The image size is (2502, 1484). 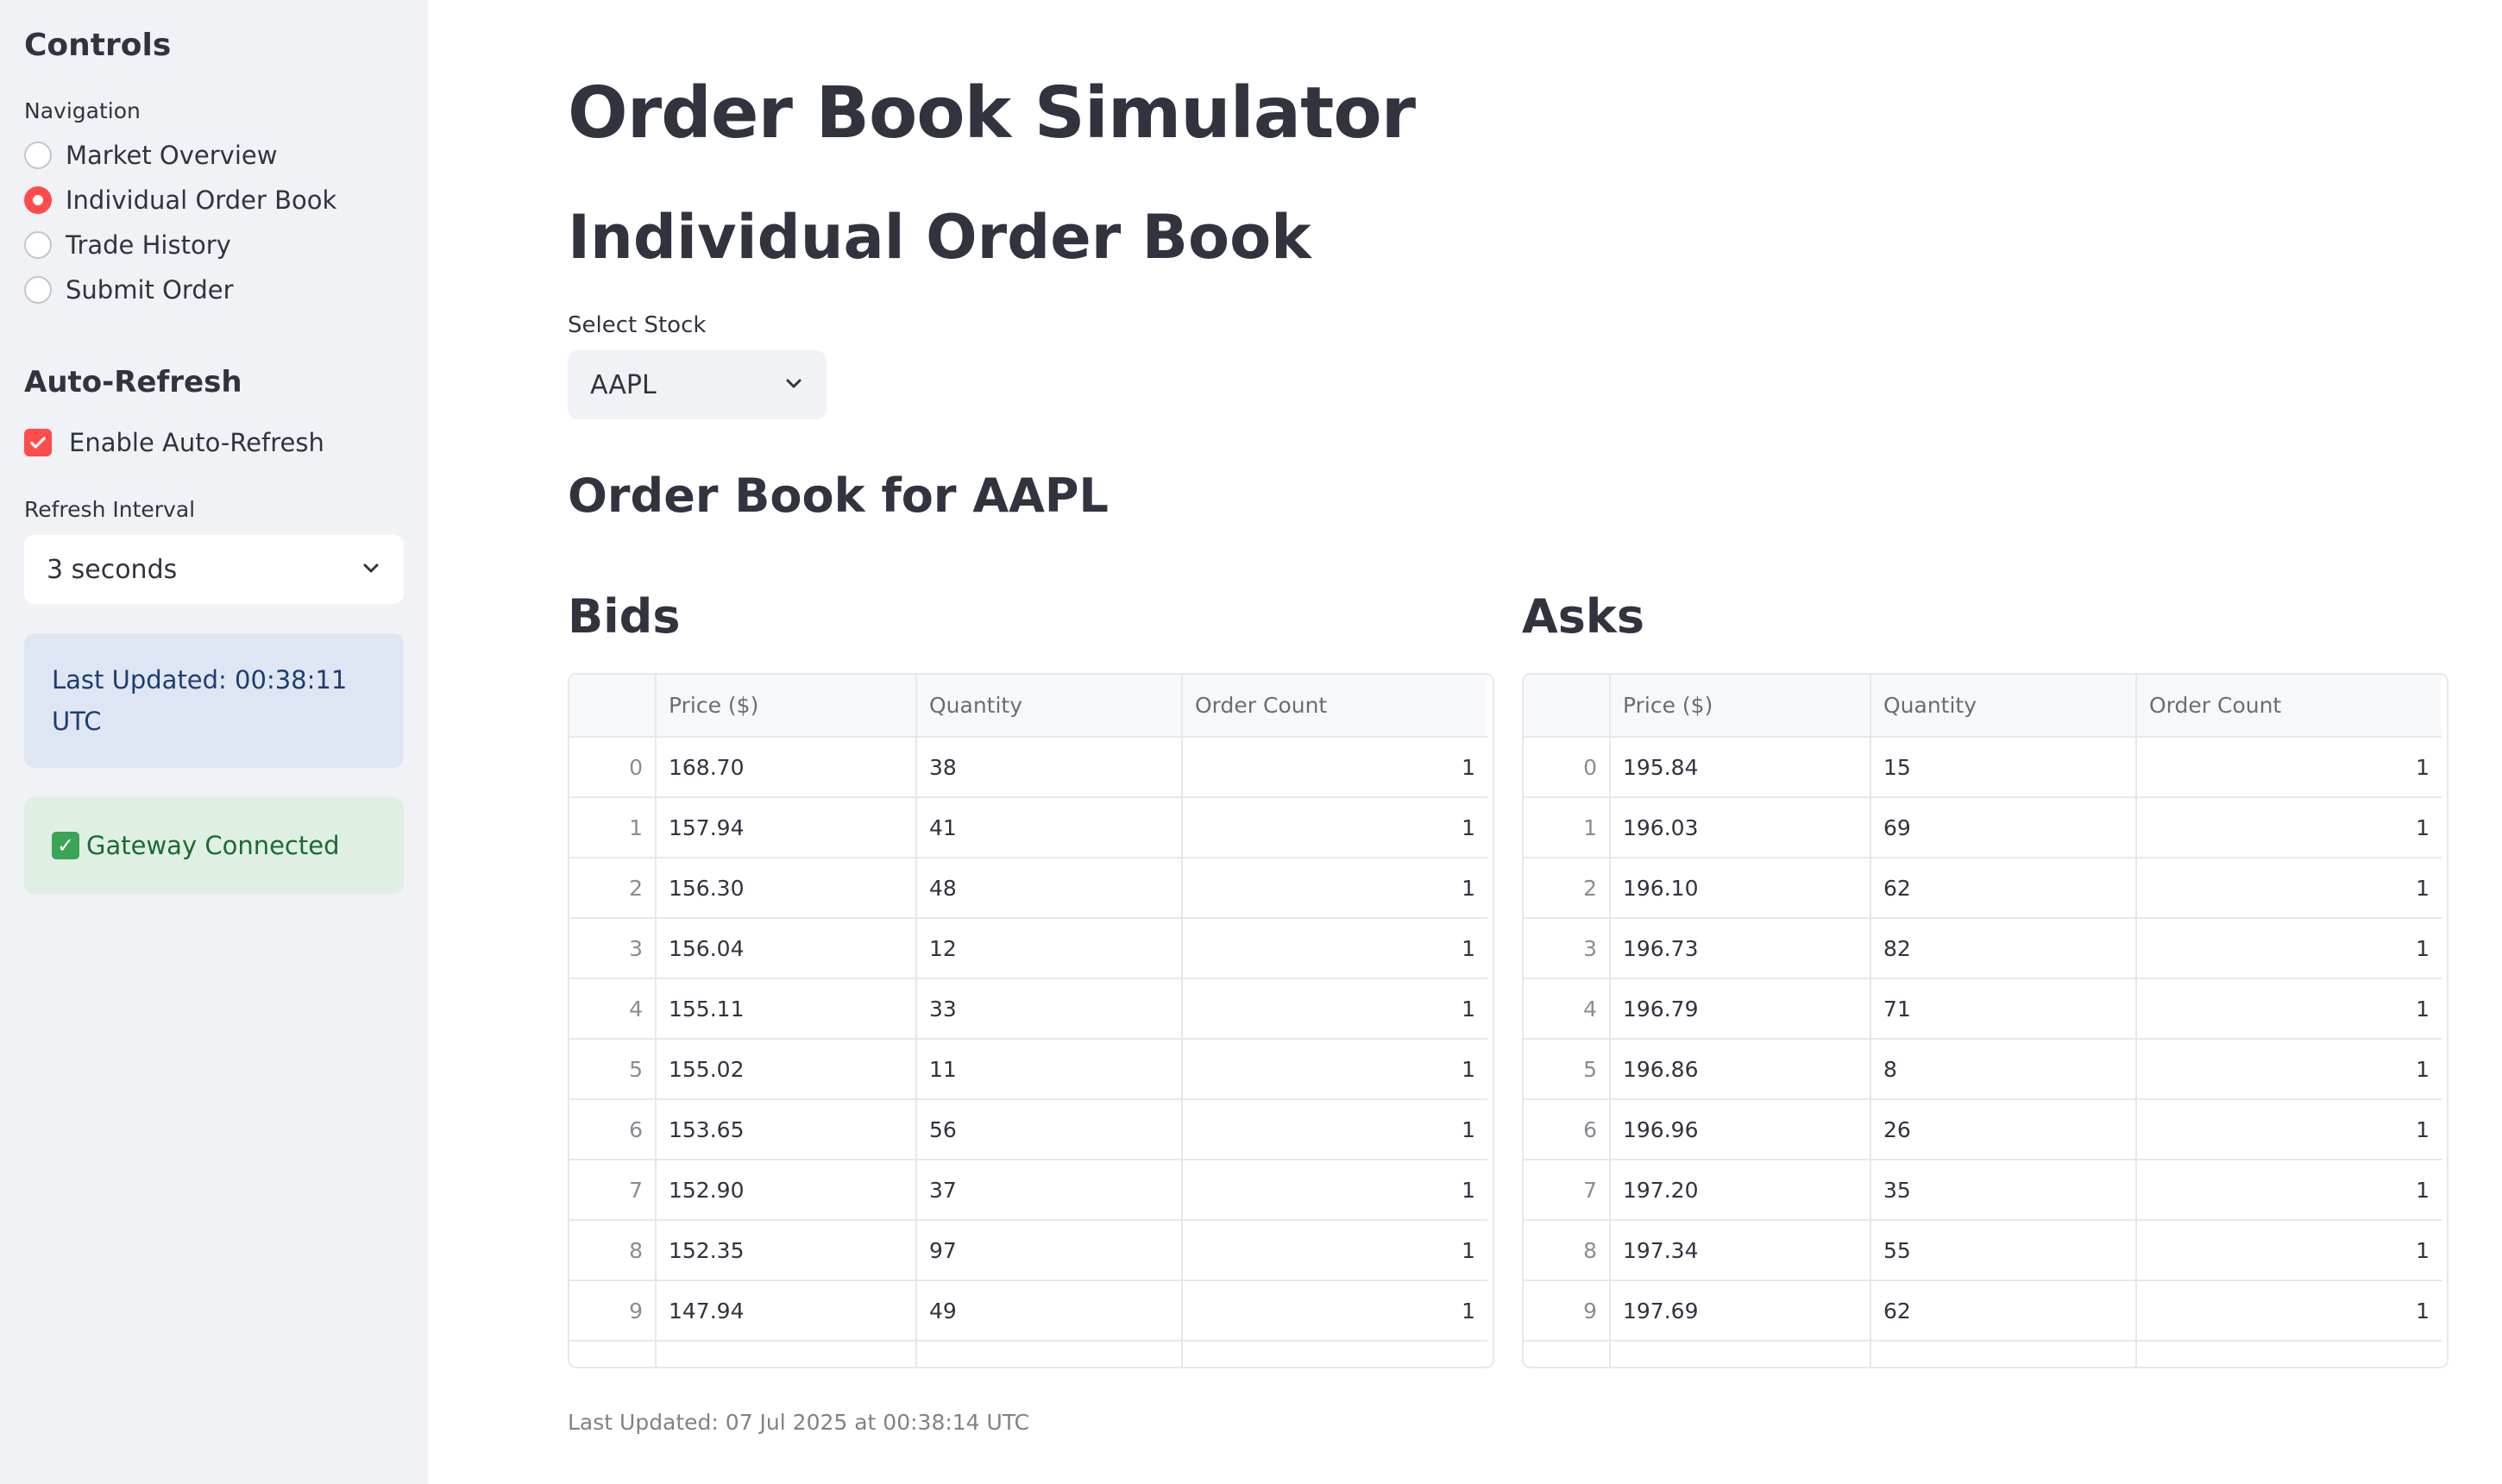 What do you see at coordinates (1740, 768) in the screenshot?
I see `price-cell: 195.84` at bounding box center [1740, 768].